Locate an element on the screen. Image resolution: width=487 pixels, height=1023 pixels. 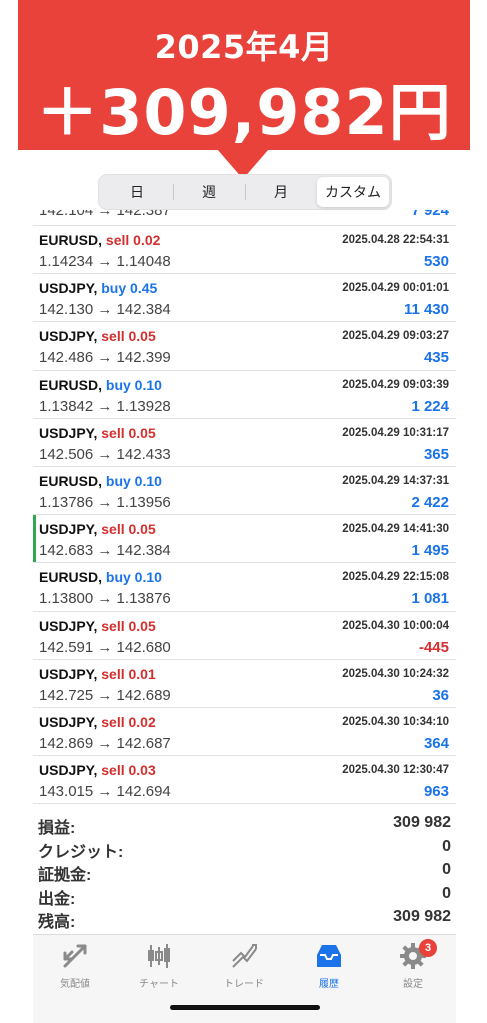
summary-deposit: 証拠金: 0 is located at coordinates (244, 871).